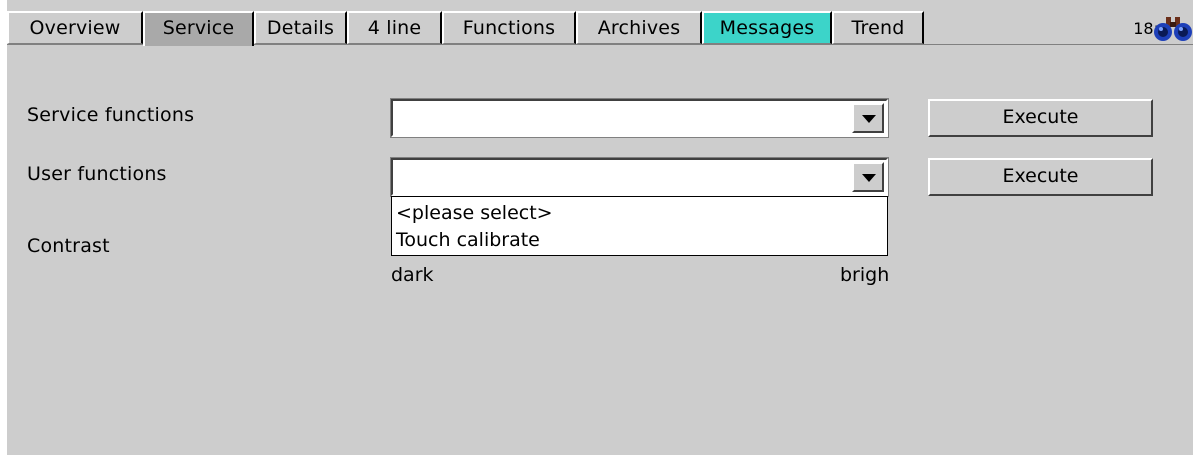 The height and width of the screenshot is (455, 1193). I want to click on user-execute-button: Execute, so click(1040, 177).